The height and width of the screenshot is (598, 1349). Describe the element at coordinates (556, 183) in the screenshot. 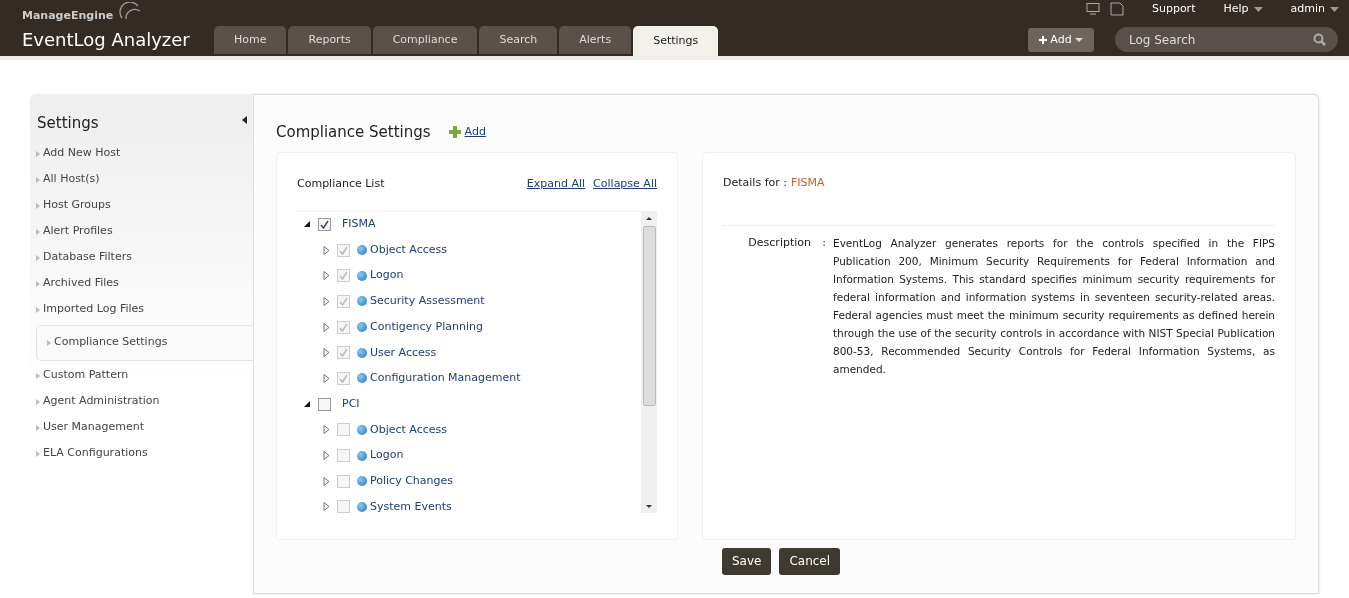

I see `expand-all-link: Expand All` at that location.